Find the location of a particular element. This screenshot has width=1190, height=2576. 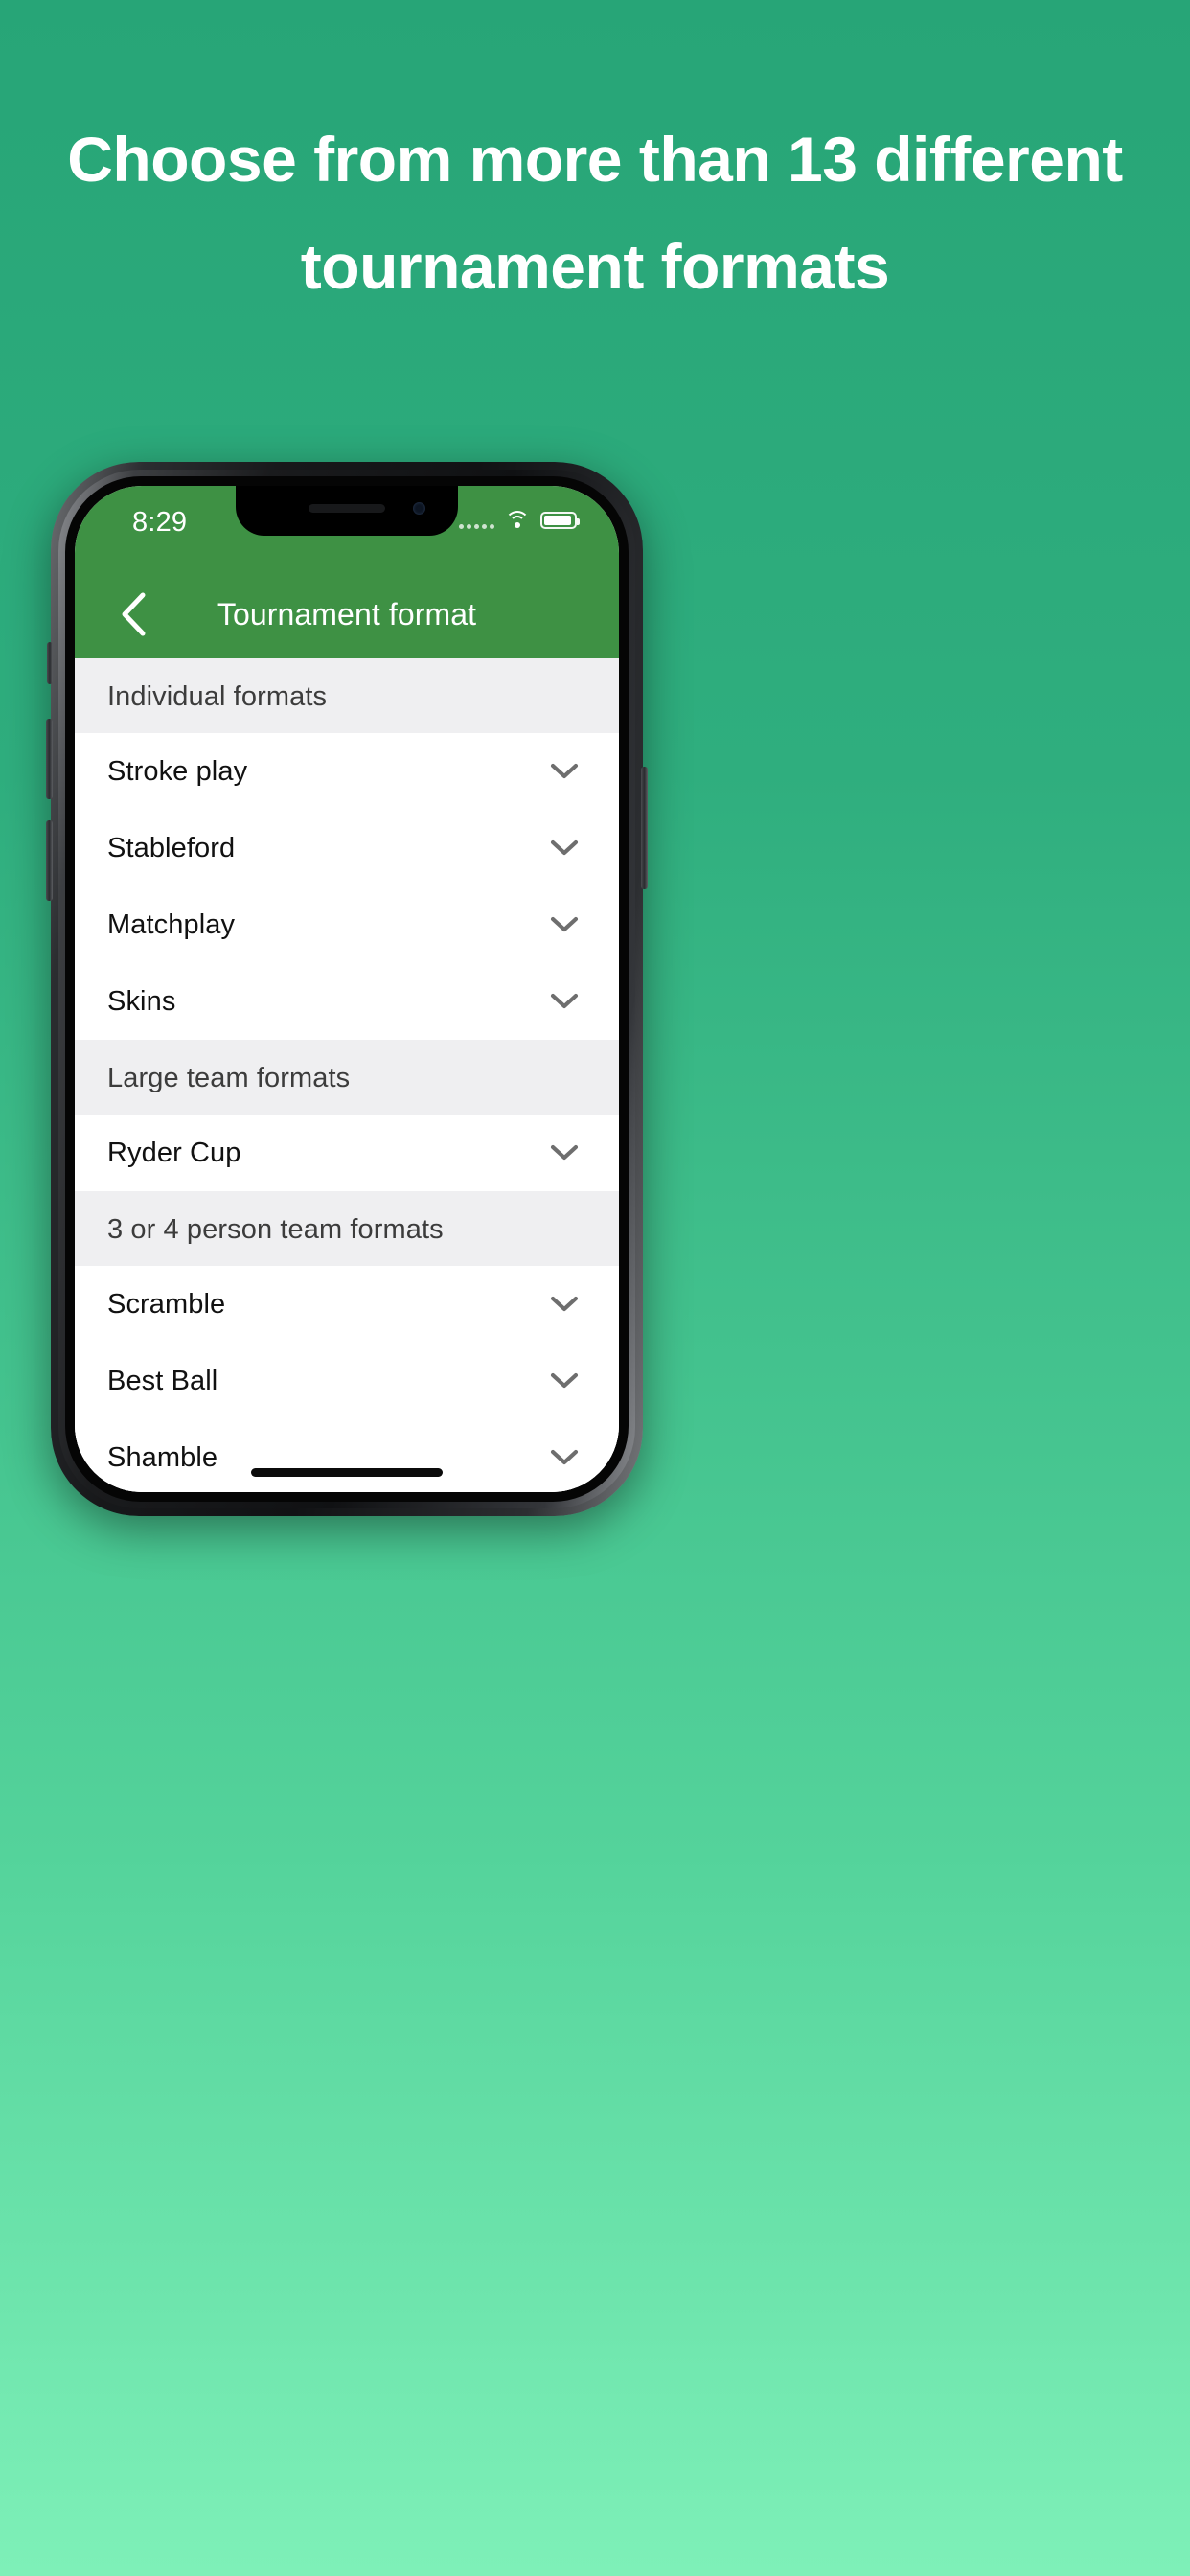

earpiece-speaker-icon is located at coordinates (347, 508).